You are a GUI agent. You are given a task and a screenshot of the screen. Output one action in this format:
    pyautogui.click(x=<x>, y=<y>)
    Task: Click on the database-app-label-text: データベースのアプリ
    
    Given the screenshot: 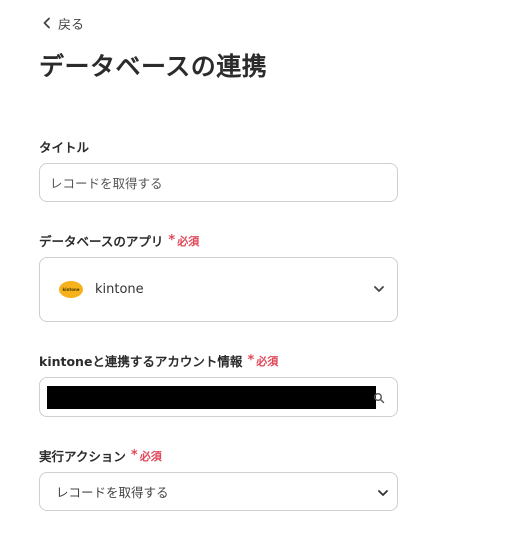 What is the action you would take?
    pyautogui.click(x=101, y=241)
    